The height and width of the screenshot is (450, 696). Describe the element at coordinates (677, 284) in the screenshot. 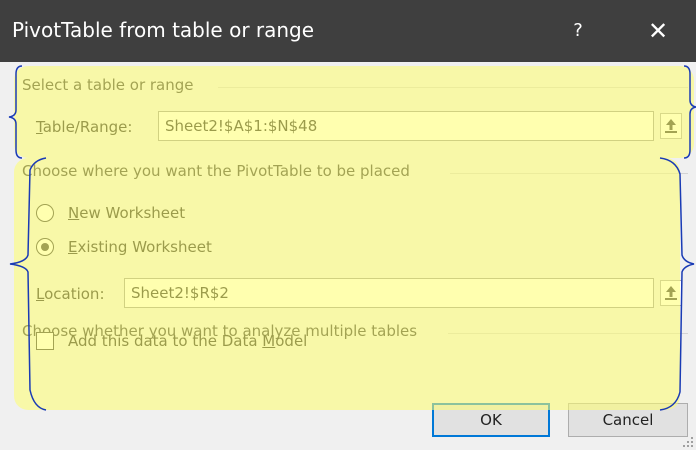

I see `right-brace-placement` at that location.